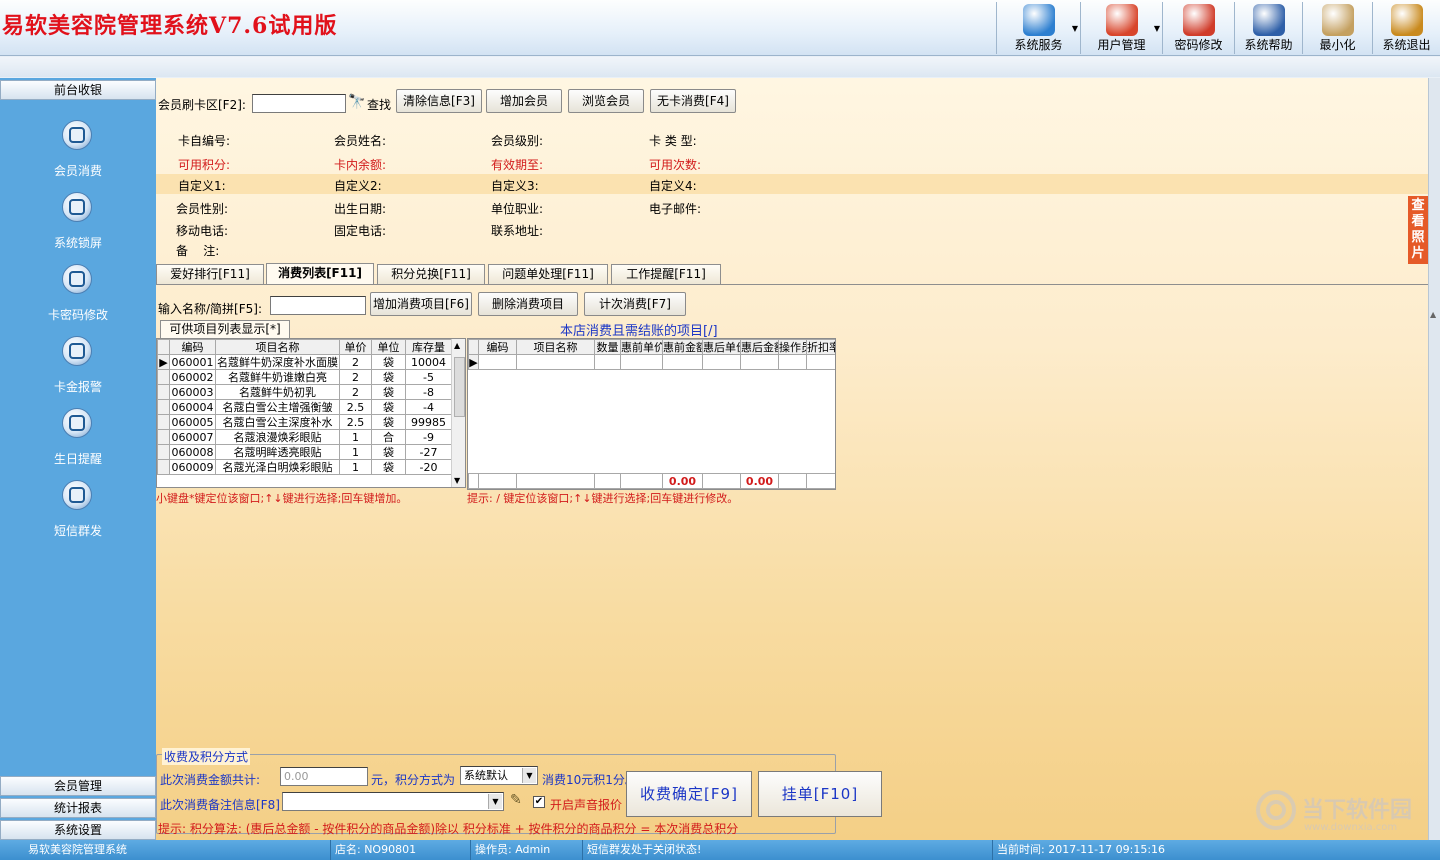  I want to click on scroll-thumb, so click(459, 387).